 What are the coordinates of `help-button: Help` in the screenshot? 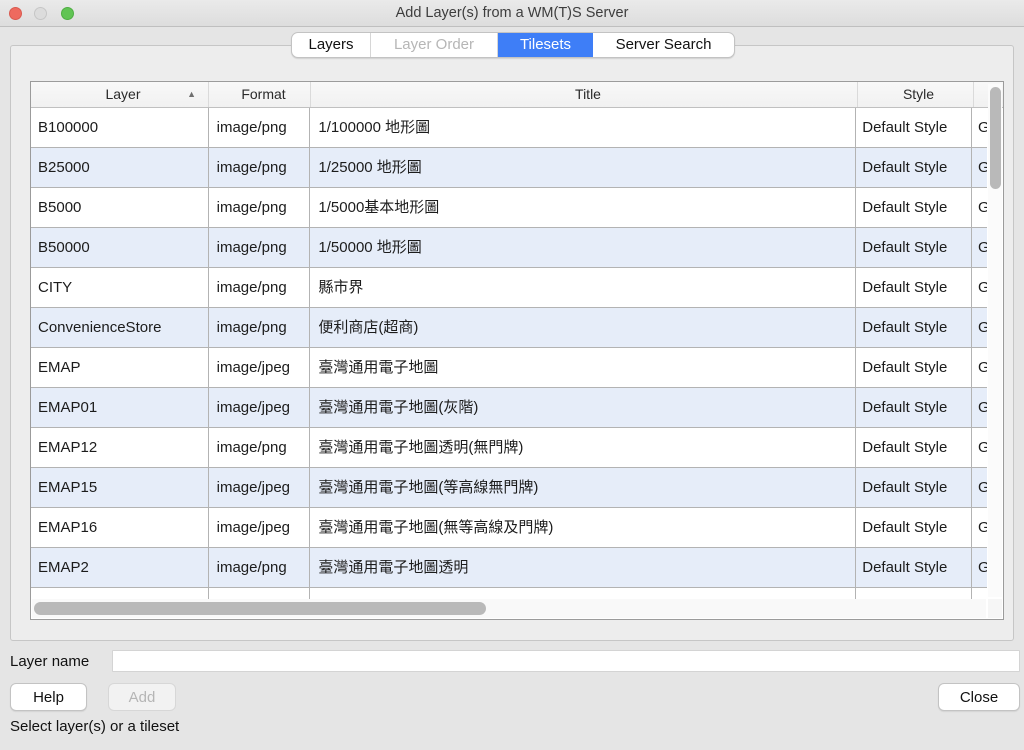 It's located at (48, 697).